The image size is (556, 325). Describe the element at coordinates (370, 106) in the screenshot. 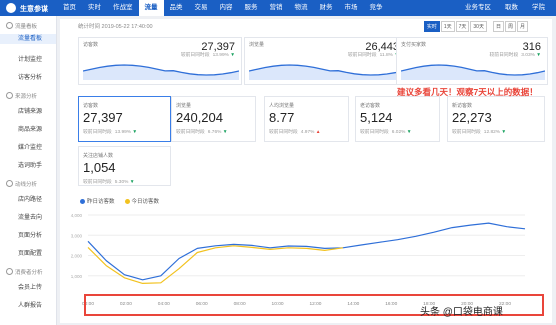

I see `tile-label: 老访客数` at that location.